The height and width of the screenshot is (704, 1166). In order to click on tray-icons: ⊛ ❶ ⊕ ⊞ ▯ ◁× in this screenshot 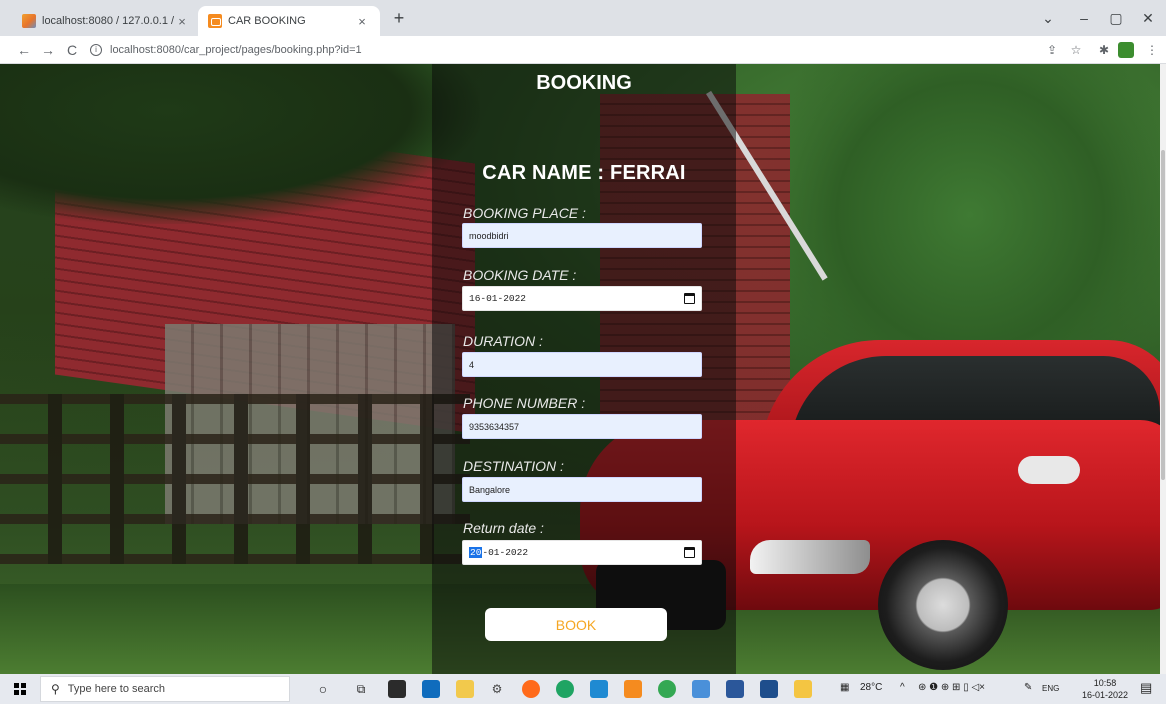, I will do `click(951, 687)`.